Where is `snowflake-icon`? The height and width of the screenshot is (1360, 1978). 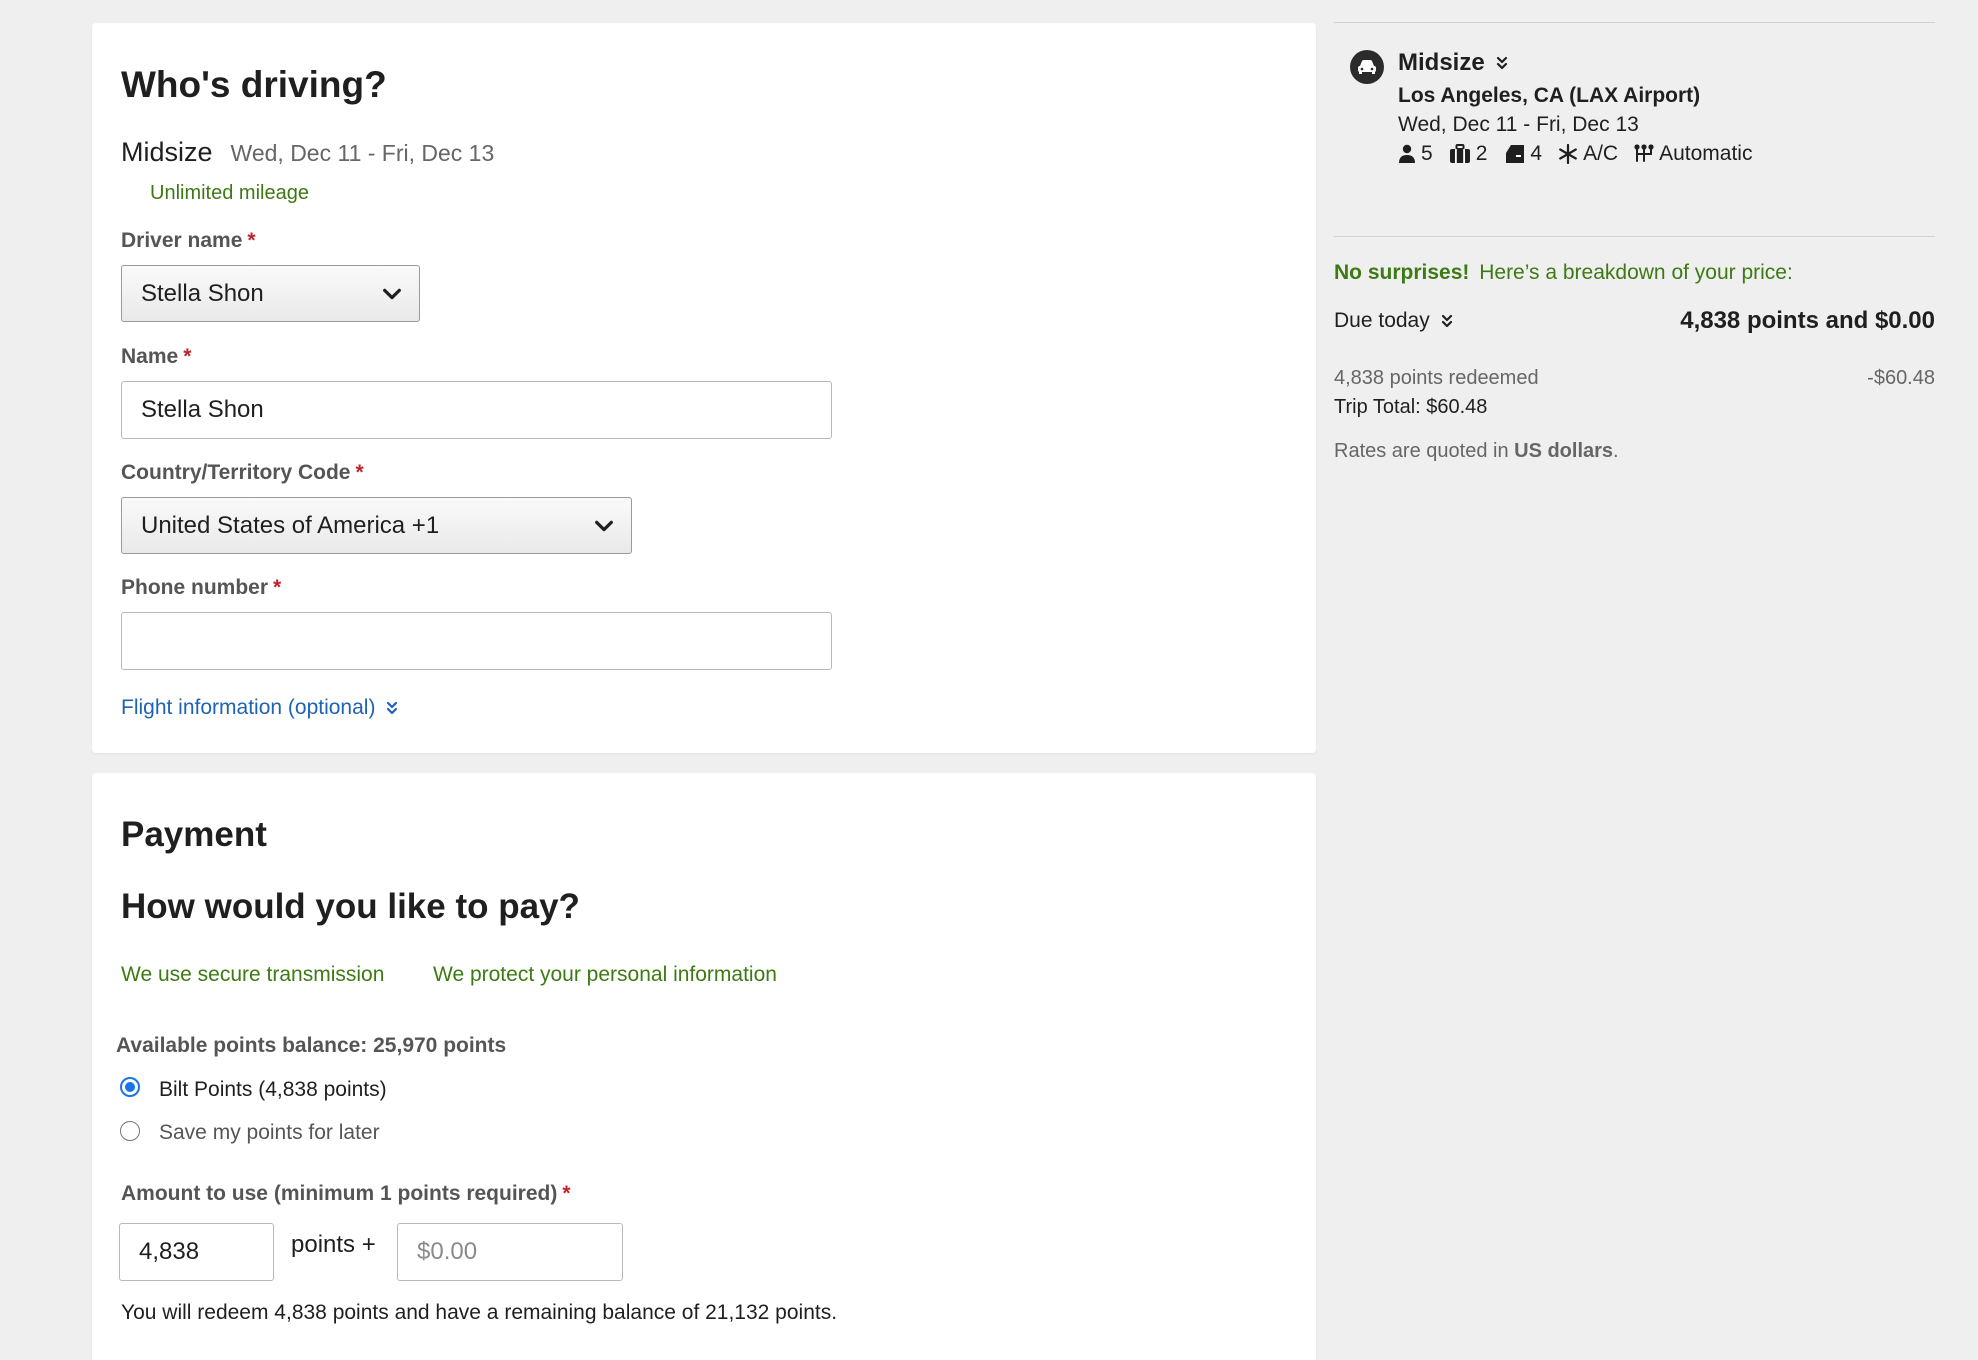
snowflake-icon is located at coordinates (1568, 154).